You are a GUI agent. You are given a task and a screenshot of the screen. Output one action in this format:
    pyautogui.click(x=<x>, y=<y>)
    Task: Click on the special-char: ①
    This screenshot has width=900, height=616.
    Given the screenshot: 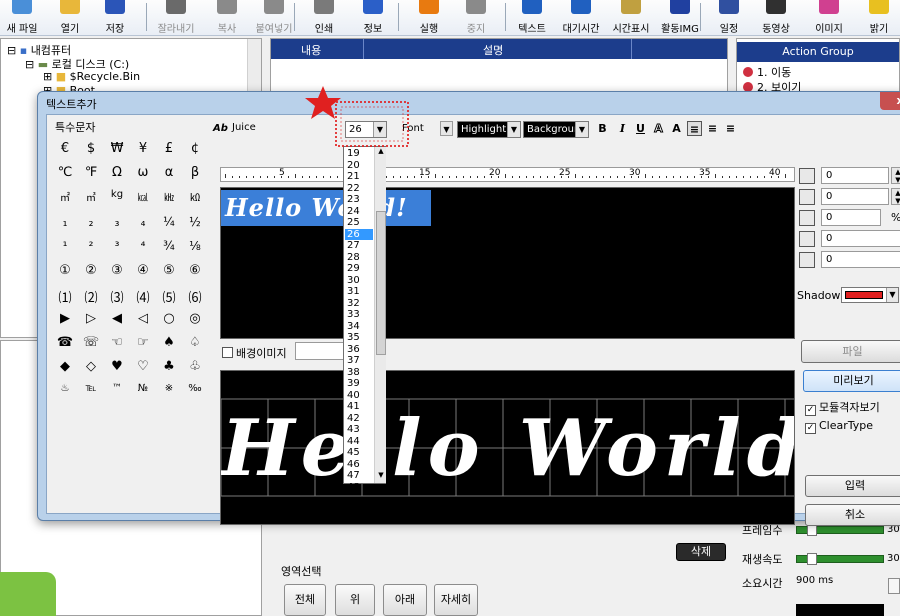 What is the action you would take?
    pyautogui.click(x=65, y=270)
    